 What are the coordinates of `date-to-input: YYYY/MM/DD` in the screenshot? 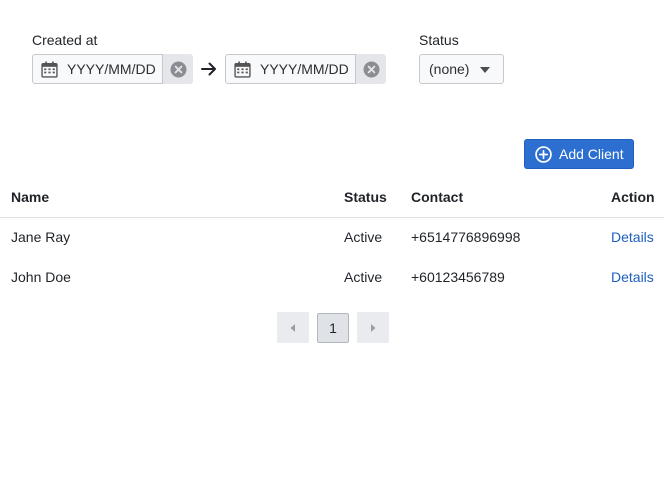 It's located at (290, 69).